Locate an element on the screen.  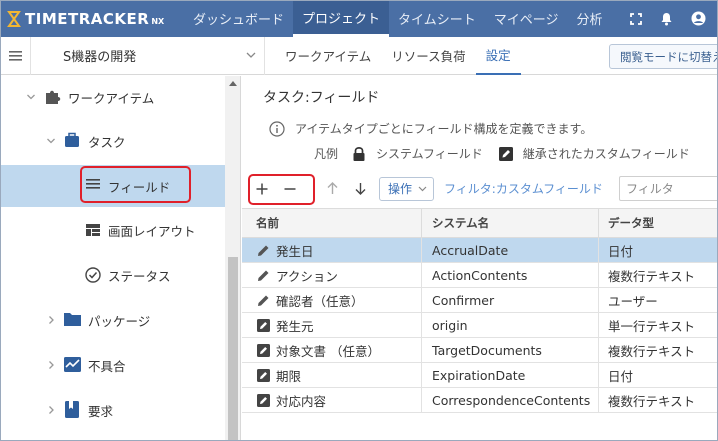
tree-item-fields: フィールド is located at coordinates (112, 186).